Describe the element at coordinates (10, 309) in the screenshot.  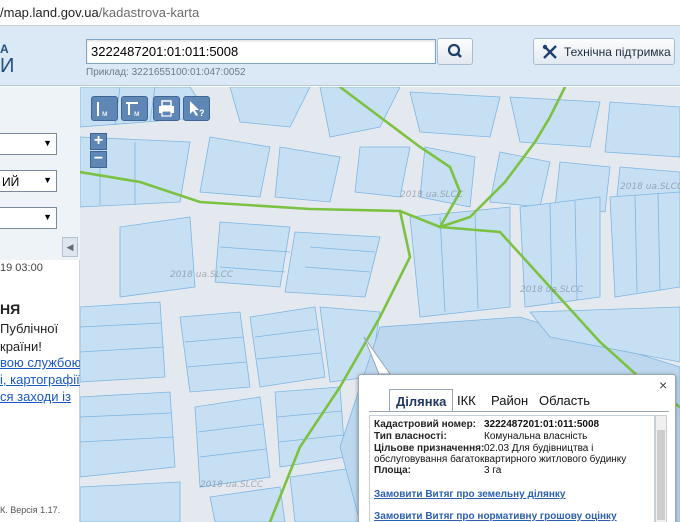
I see `news-title: НЯ` at that location.